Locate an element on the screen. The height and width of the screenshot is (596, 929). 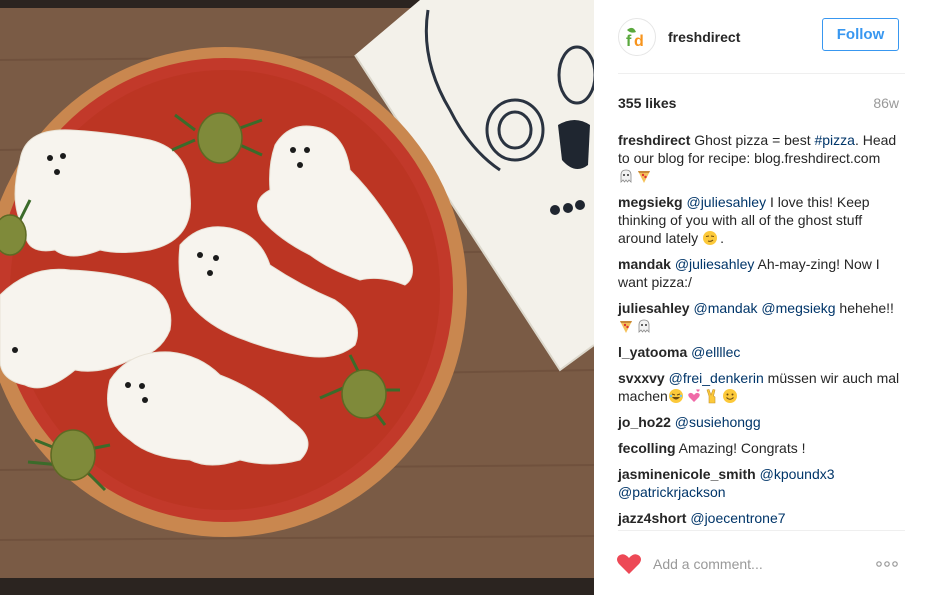
laughing-emoji-icon is located at coordinates (675, 396).